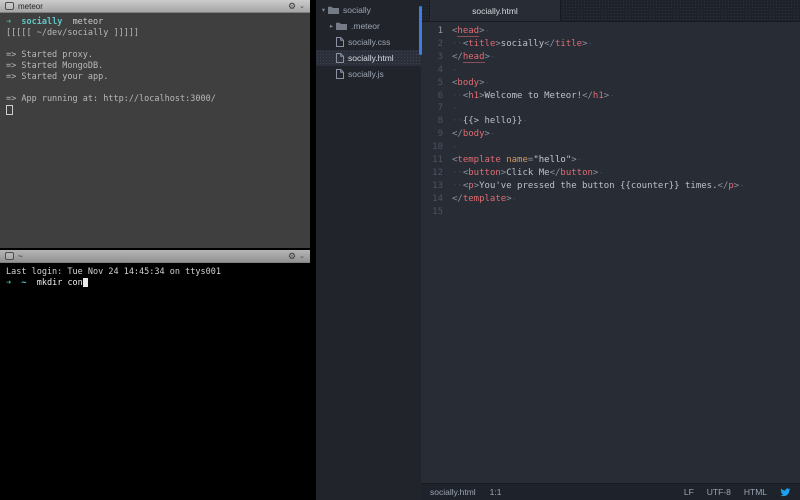  Describe the element at coordinates (454, 212) in the screenshot. I see `code-content` at that location.